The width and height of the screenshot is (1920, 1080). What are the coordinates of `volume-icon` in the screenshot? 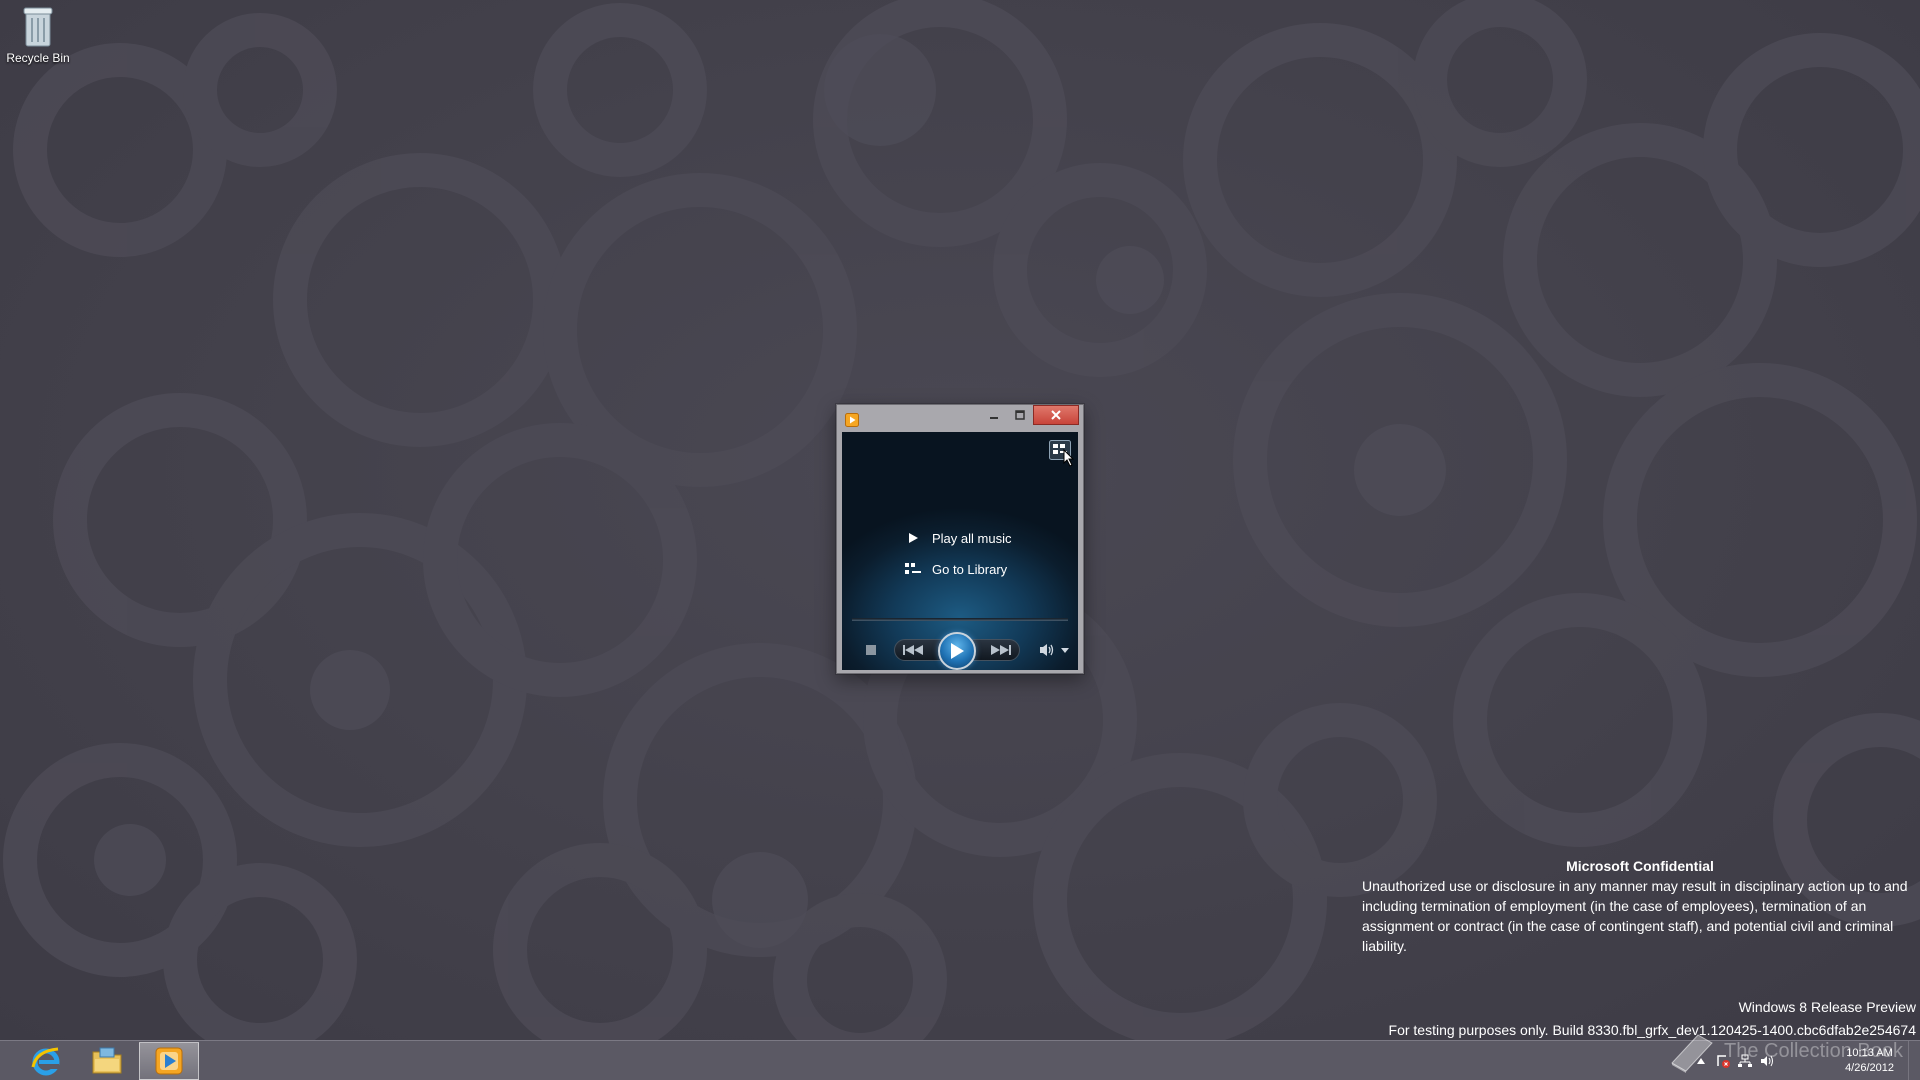 It's located at (1047, 650).